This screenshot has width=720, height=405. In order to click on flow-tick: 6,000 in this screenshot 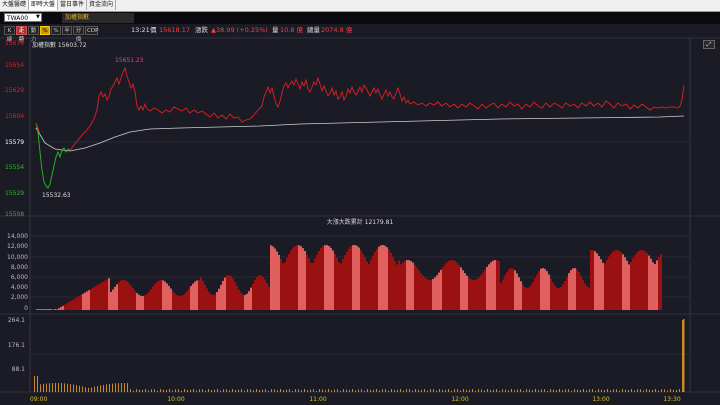, I will do `click(19, 277)`.